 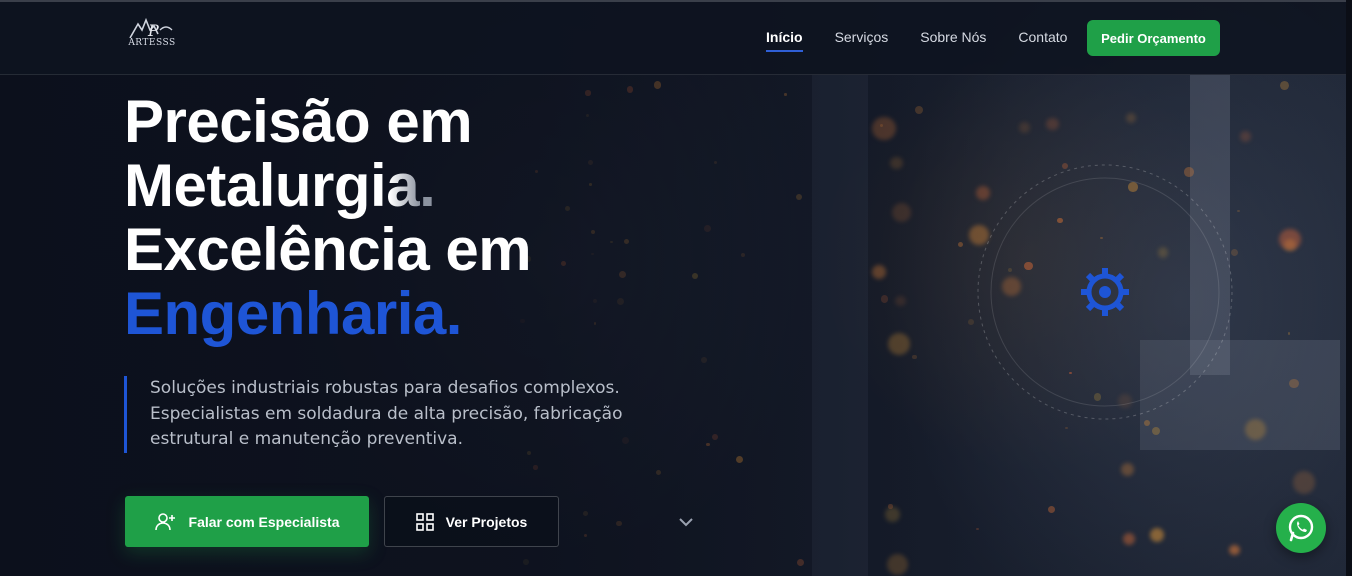 I want to click on main-nav: Início Serviços Sobre Nós Contato, so click(x=916, y=40).